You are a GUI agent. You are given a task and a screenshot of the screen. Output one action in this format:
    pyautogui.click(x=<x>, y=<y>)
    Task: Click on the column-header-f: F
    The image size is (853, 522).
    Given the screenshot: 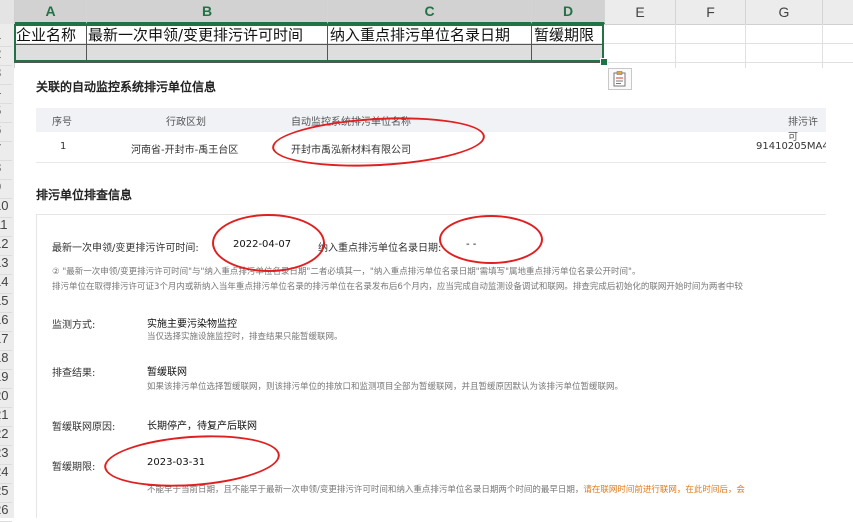 What is the action you would take?
    pyautogui.click(x=711, y=12)
    